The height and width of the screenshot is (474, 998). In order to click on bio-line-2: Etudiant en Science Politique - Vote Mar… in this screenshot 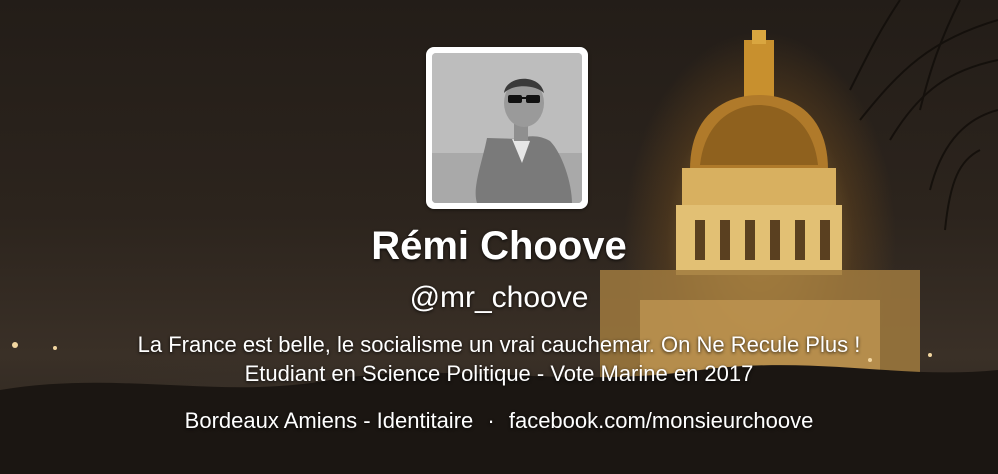, I will do `click(499, 373)`.